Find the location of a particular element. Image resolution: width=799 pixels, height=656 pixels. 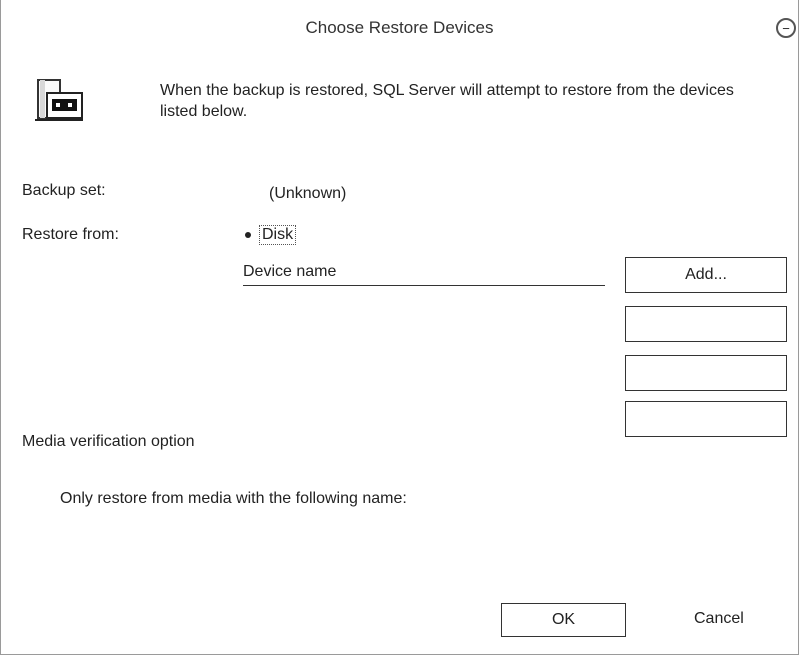

cancel-label: Cancel is located at coordinates (719, 618).